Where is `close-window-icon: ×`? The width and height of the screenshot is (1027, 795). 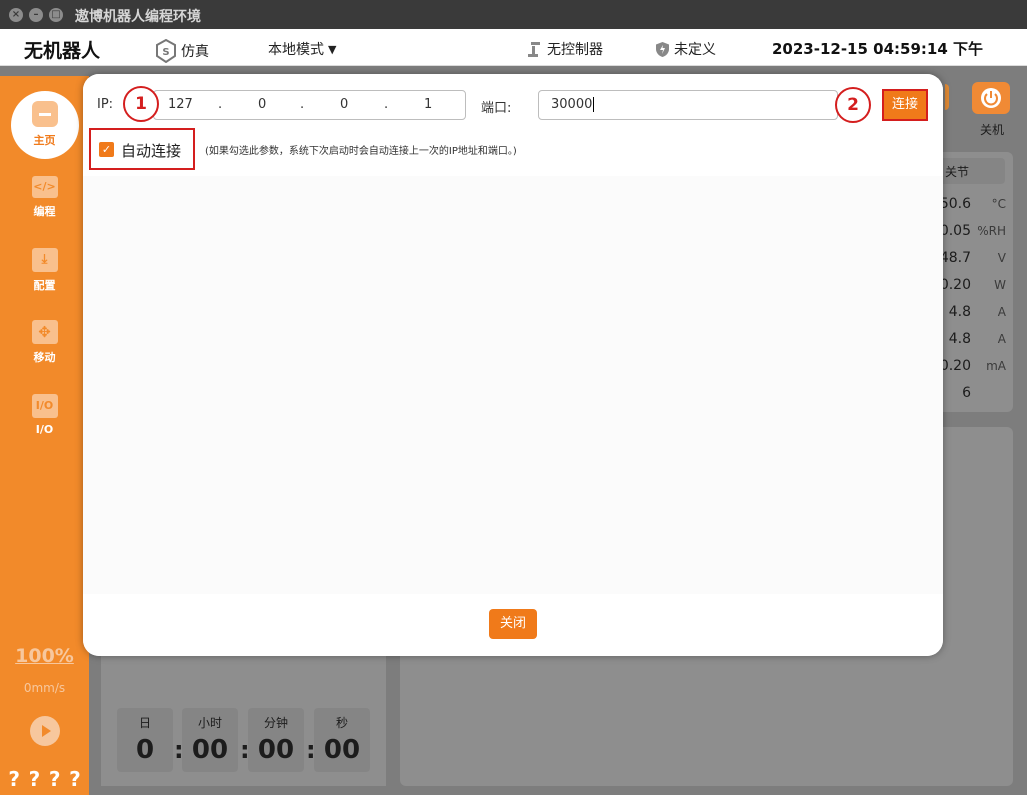
close-window-icon: × is located at coordinates (16, 15).